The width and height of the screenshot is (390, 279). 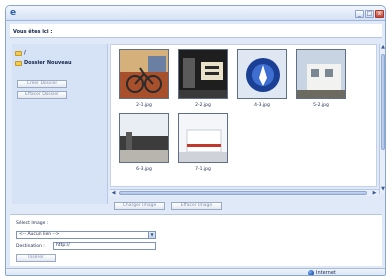 What do you see at coordinates (42, 84) in the screenshot?
I see `create-folder-button: Créer Dossier` at bounding box center [42, 84].